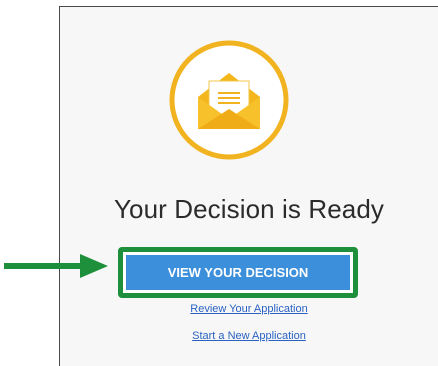 This screenshot has height=366, width=438. Describe the element at coordinates (249, 309) in the screenshot. I see `review-application-link: Review Your Application` at that location.